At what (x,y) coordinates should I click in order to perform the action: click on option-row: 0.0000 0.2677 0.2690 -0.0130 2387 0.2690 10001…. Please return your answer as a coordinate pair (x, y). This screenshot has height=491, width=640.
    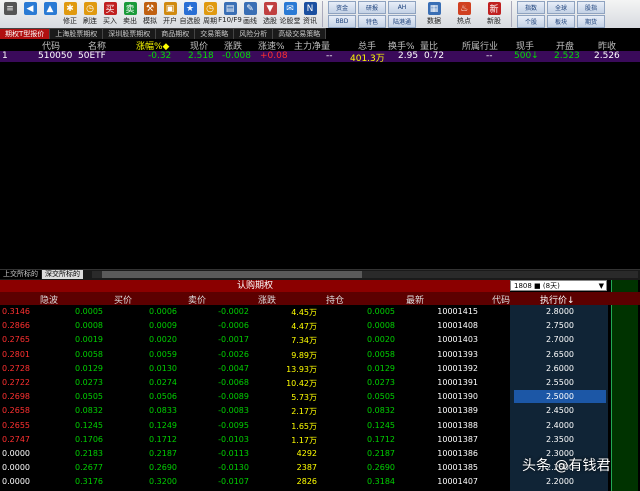
    Looking at the image, I should click on (305, 468).